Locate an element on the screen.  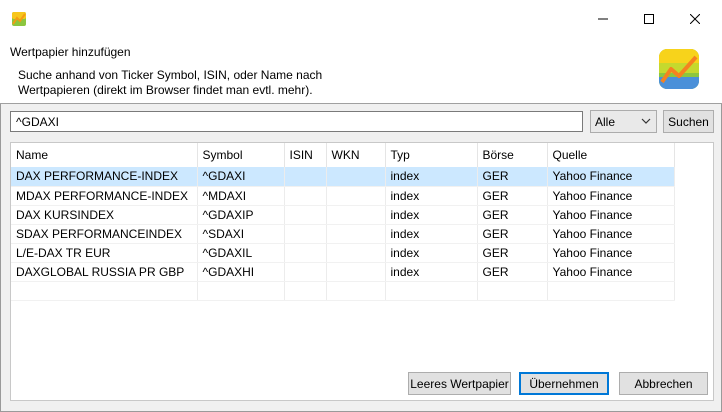
cell-symbol: ^GDAXHI is located at coordinates (241, 272).